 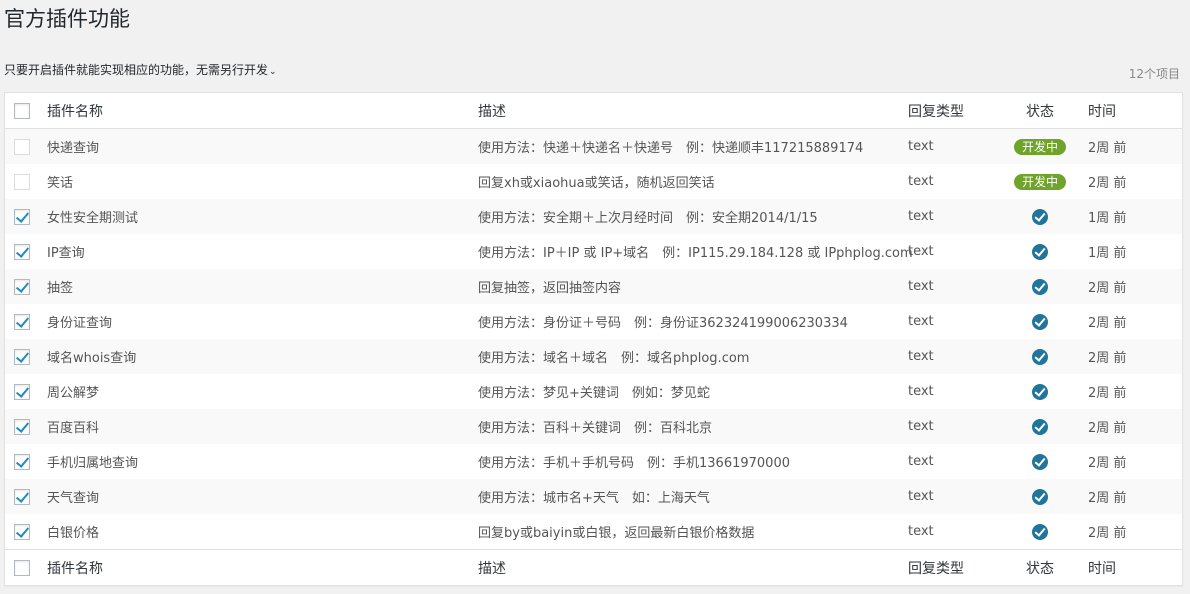 What do you see at coordinates (616, 533) in the screenshot?
I see `plugin-description: 回复by或baiyin或白银，返回最新白银价格数据` at bounding box center [616, 533].